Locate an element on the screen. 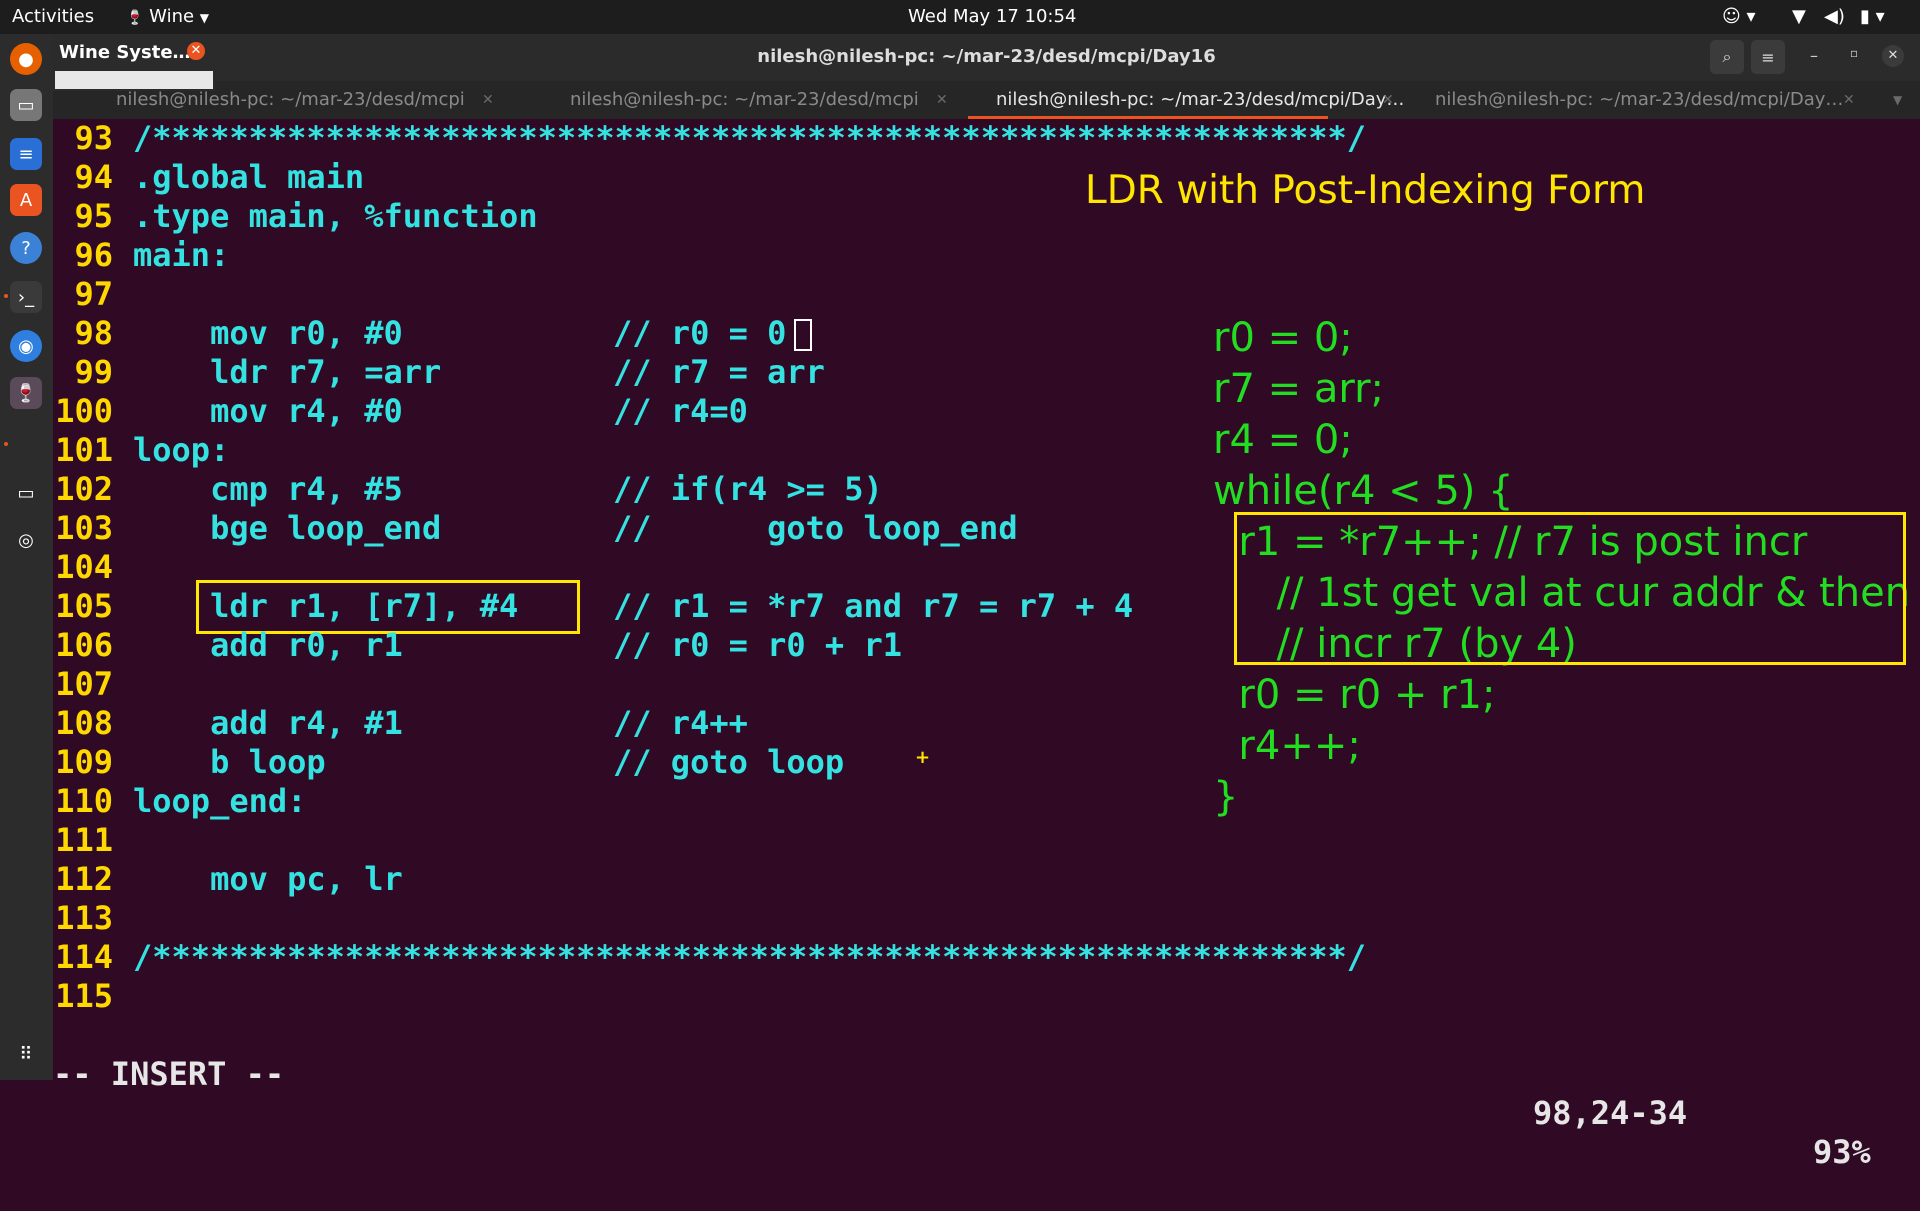  close-icon: ✕ is located at coordinates (196, 51).